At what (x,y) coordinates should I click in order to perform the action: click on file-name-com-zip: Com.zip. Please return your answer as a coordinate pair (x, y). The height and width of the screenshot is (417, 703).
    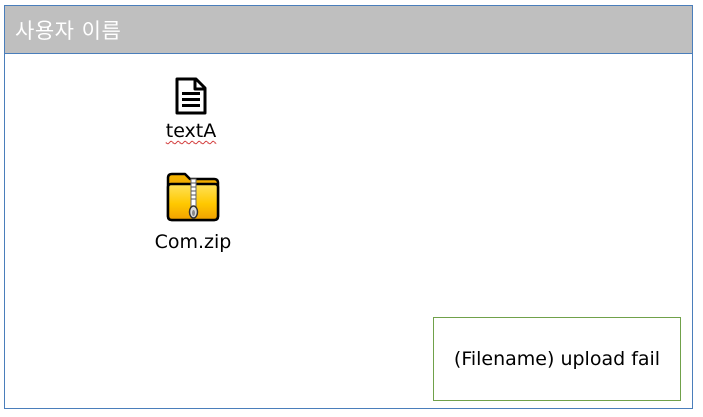
    Looking at the image, I should click on (193, 242).